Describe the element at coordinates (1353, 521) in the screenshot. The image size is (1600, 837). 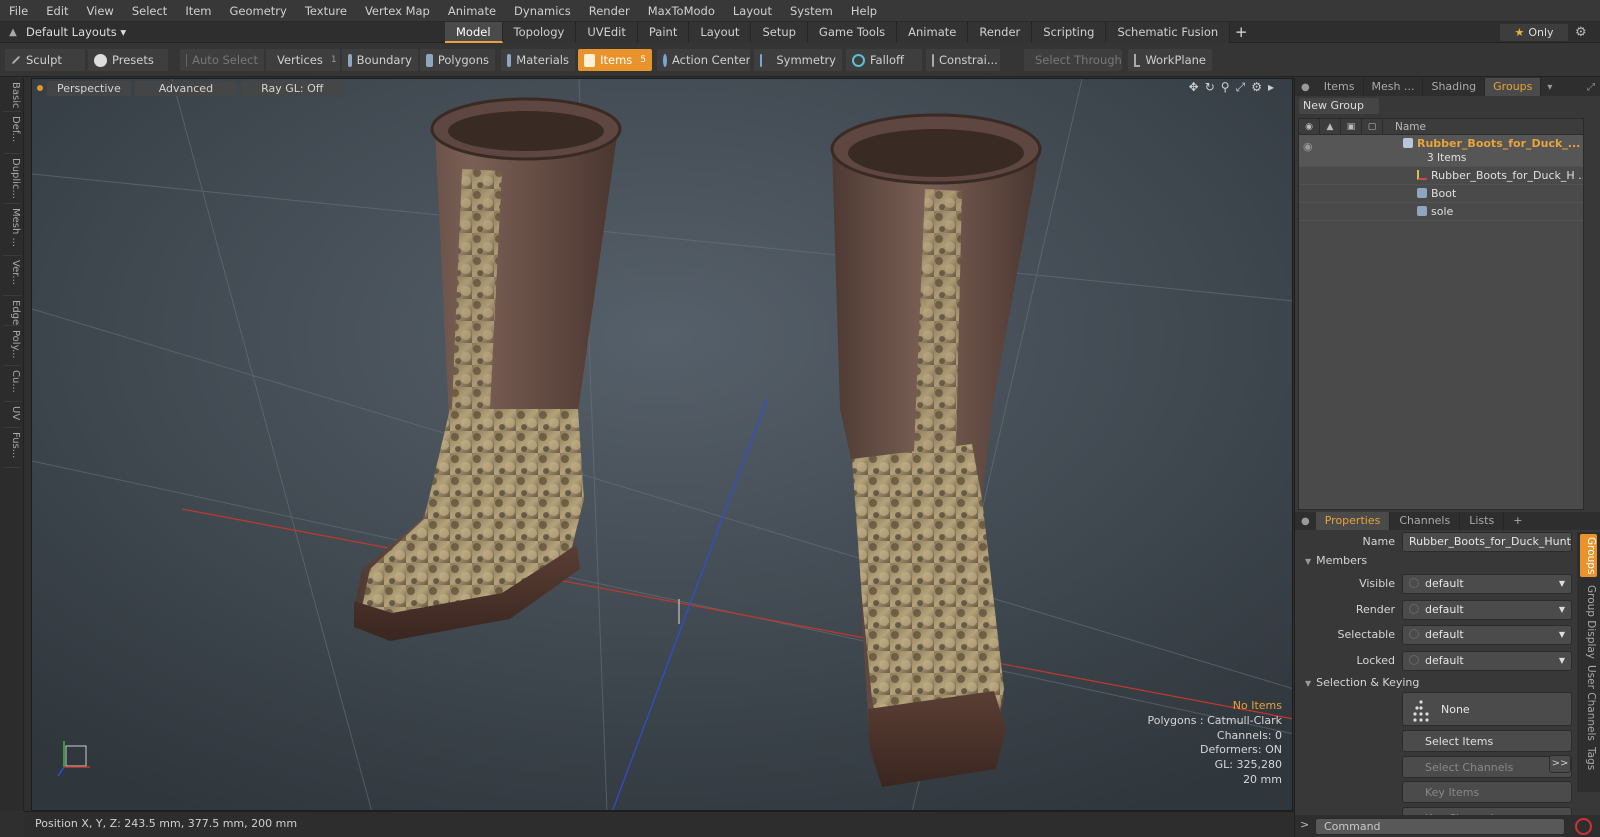
I see `tab-properties: Properties` at that location.